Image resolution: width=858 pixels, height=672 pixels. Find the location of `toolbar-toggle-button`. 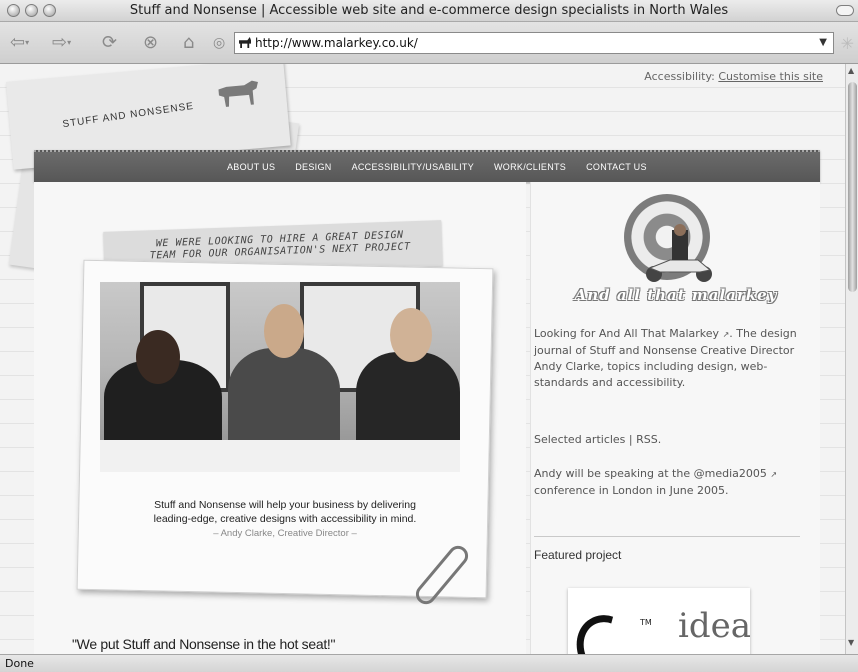

toolbar-toggle-button is located at coordinates (845, 10).